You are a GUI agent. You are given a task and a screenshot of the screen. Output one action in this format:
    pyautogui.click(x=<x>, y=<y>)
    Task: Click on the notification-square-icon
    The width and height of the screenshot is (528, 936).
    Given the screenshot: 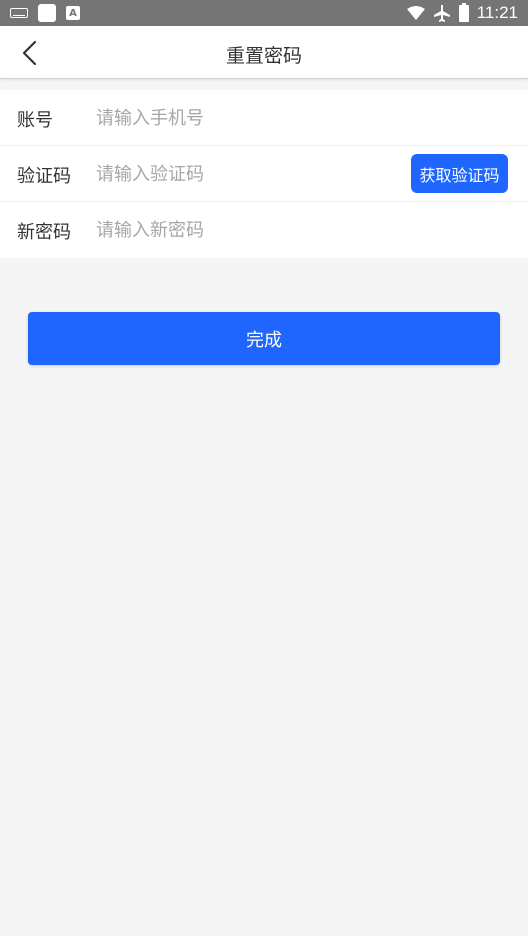 What is the action you would take?
    pyautogui.click(x=47, y=13)
    